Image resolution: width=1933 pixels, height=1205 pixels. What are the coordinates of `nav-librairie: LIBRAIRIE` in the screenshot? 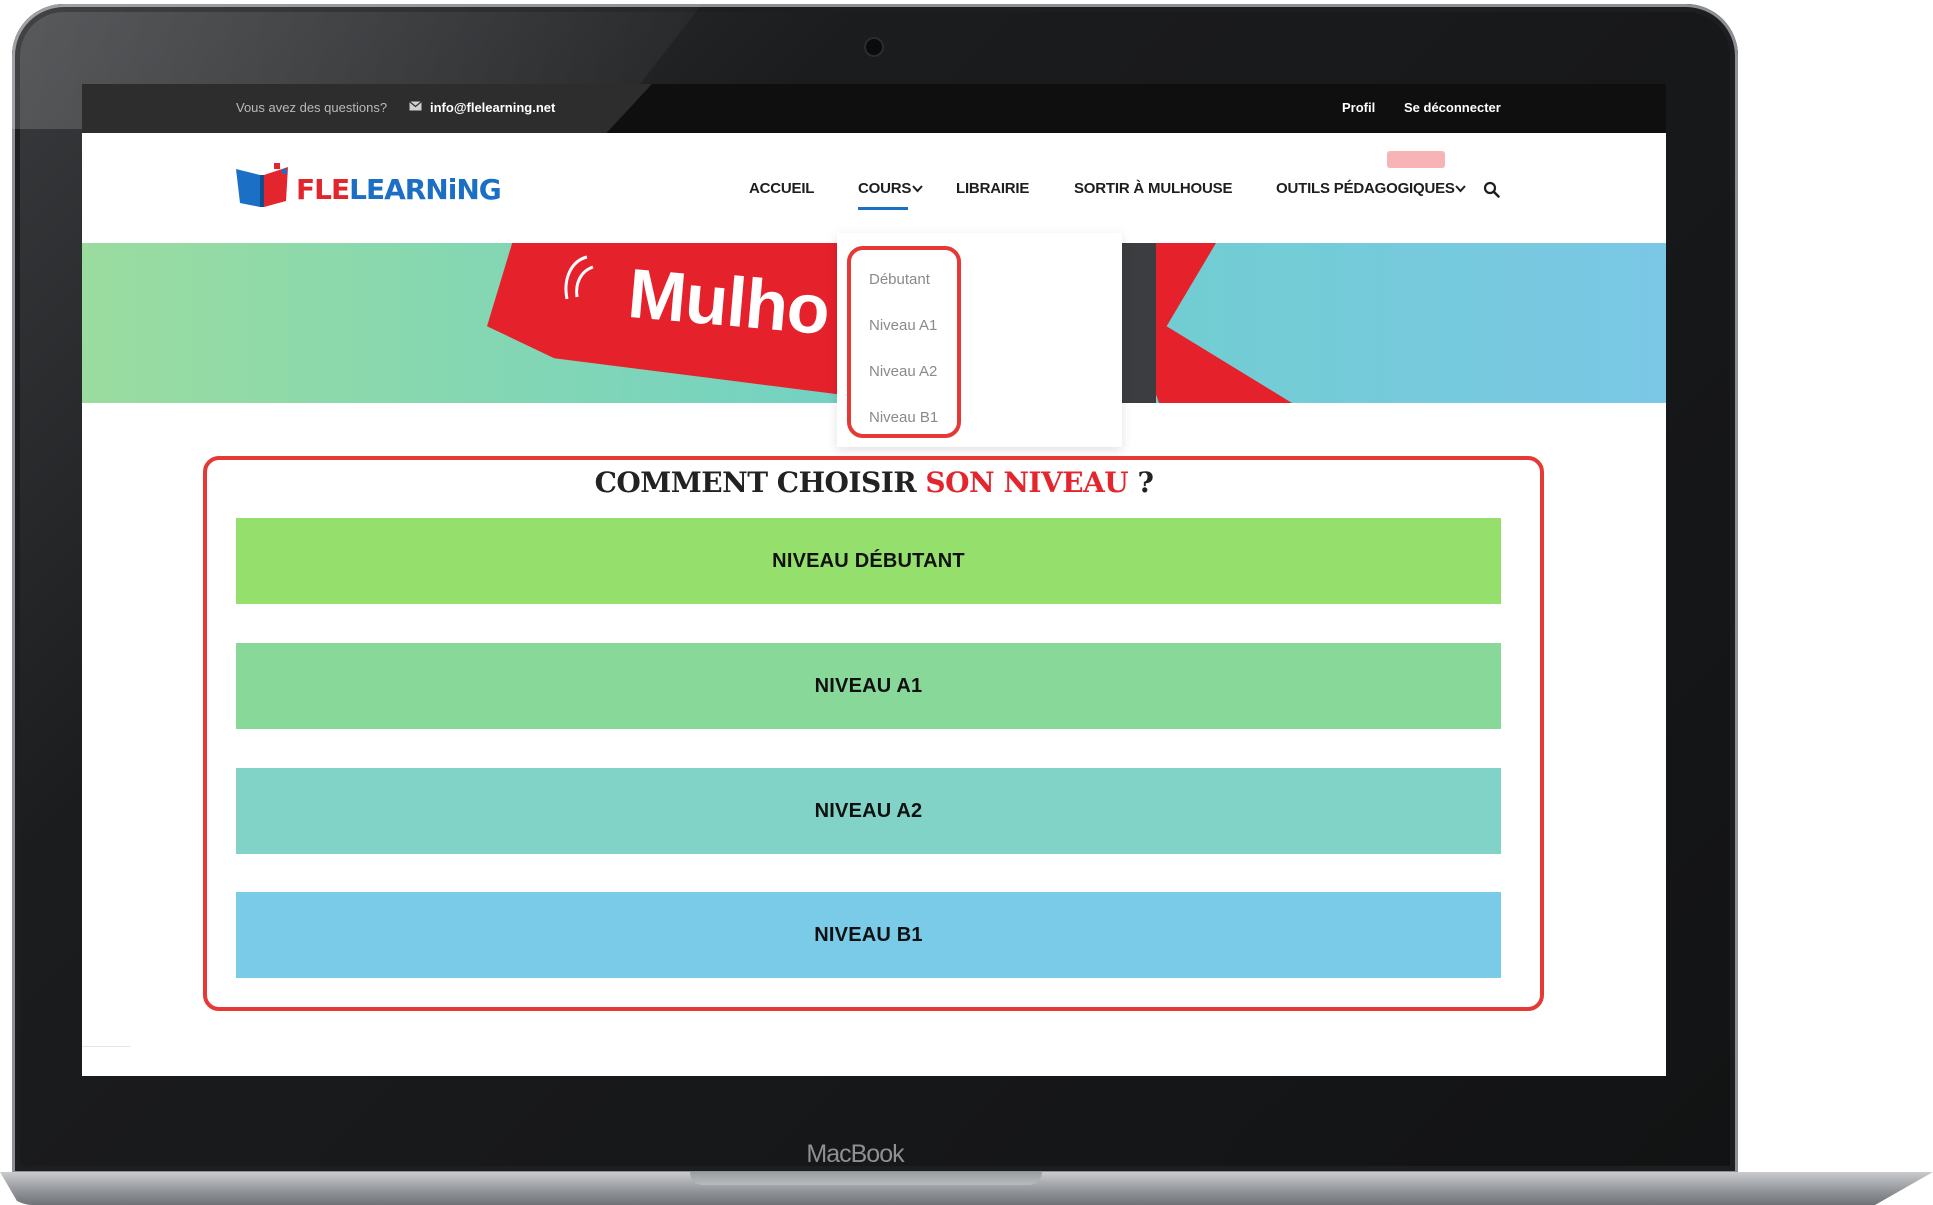 It's located at (992, 188).